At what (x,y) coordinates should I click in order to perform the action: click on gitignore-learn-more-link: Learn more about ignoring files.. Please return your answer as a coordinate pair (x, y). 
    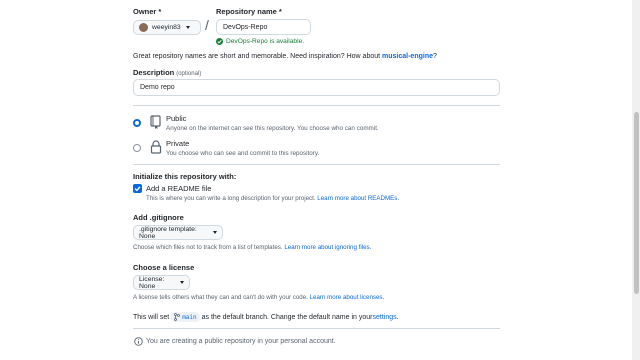
    Looking at the image, I should click on (327, 247).